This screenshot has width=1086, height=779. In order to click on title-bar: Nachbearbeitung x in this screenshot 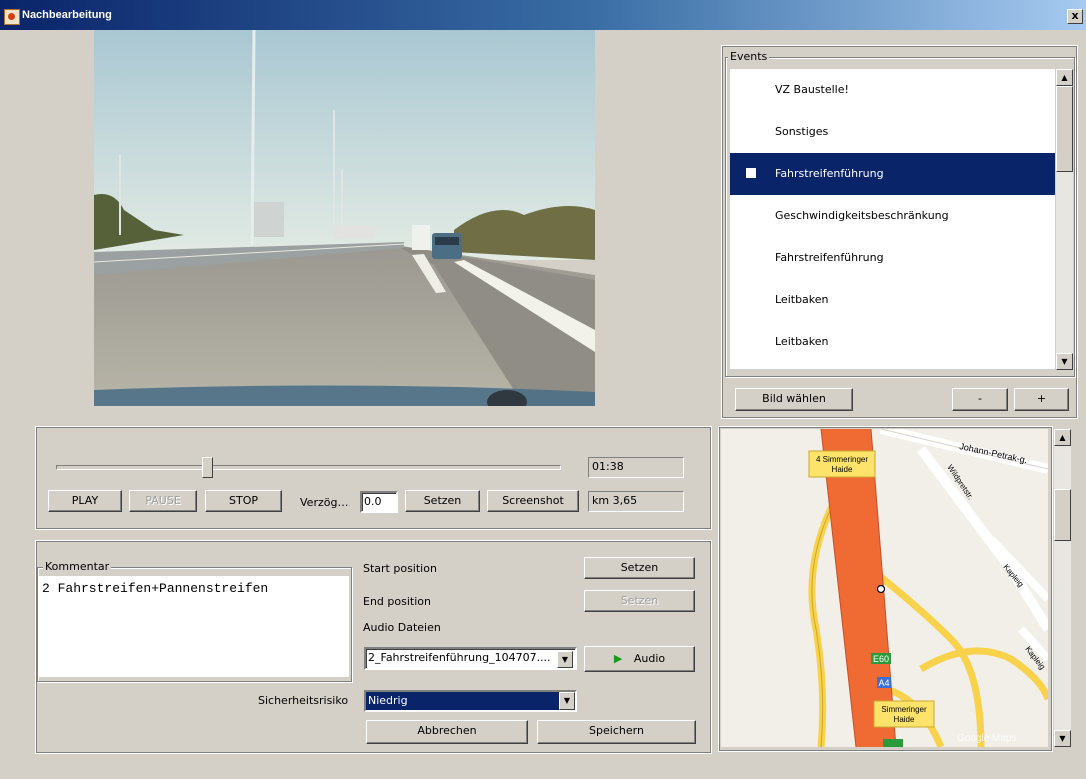, I will do `click(543, 15)`.